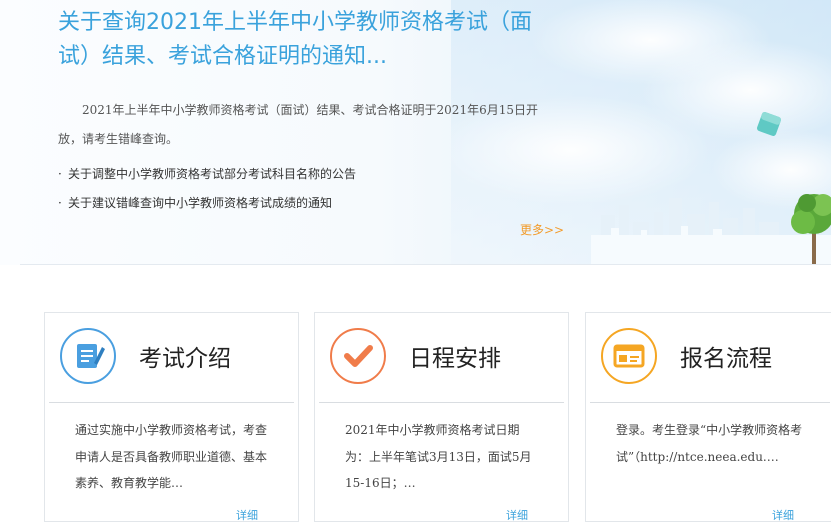  Describe the element at coordinates (726, 356) in the screenshot. I see `card-title: 报名流程` at that location.